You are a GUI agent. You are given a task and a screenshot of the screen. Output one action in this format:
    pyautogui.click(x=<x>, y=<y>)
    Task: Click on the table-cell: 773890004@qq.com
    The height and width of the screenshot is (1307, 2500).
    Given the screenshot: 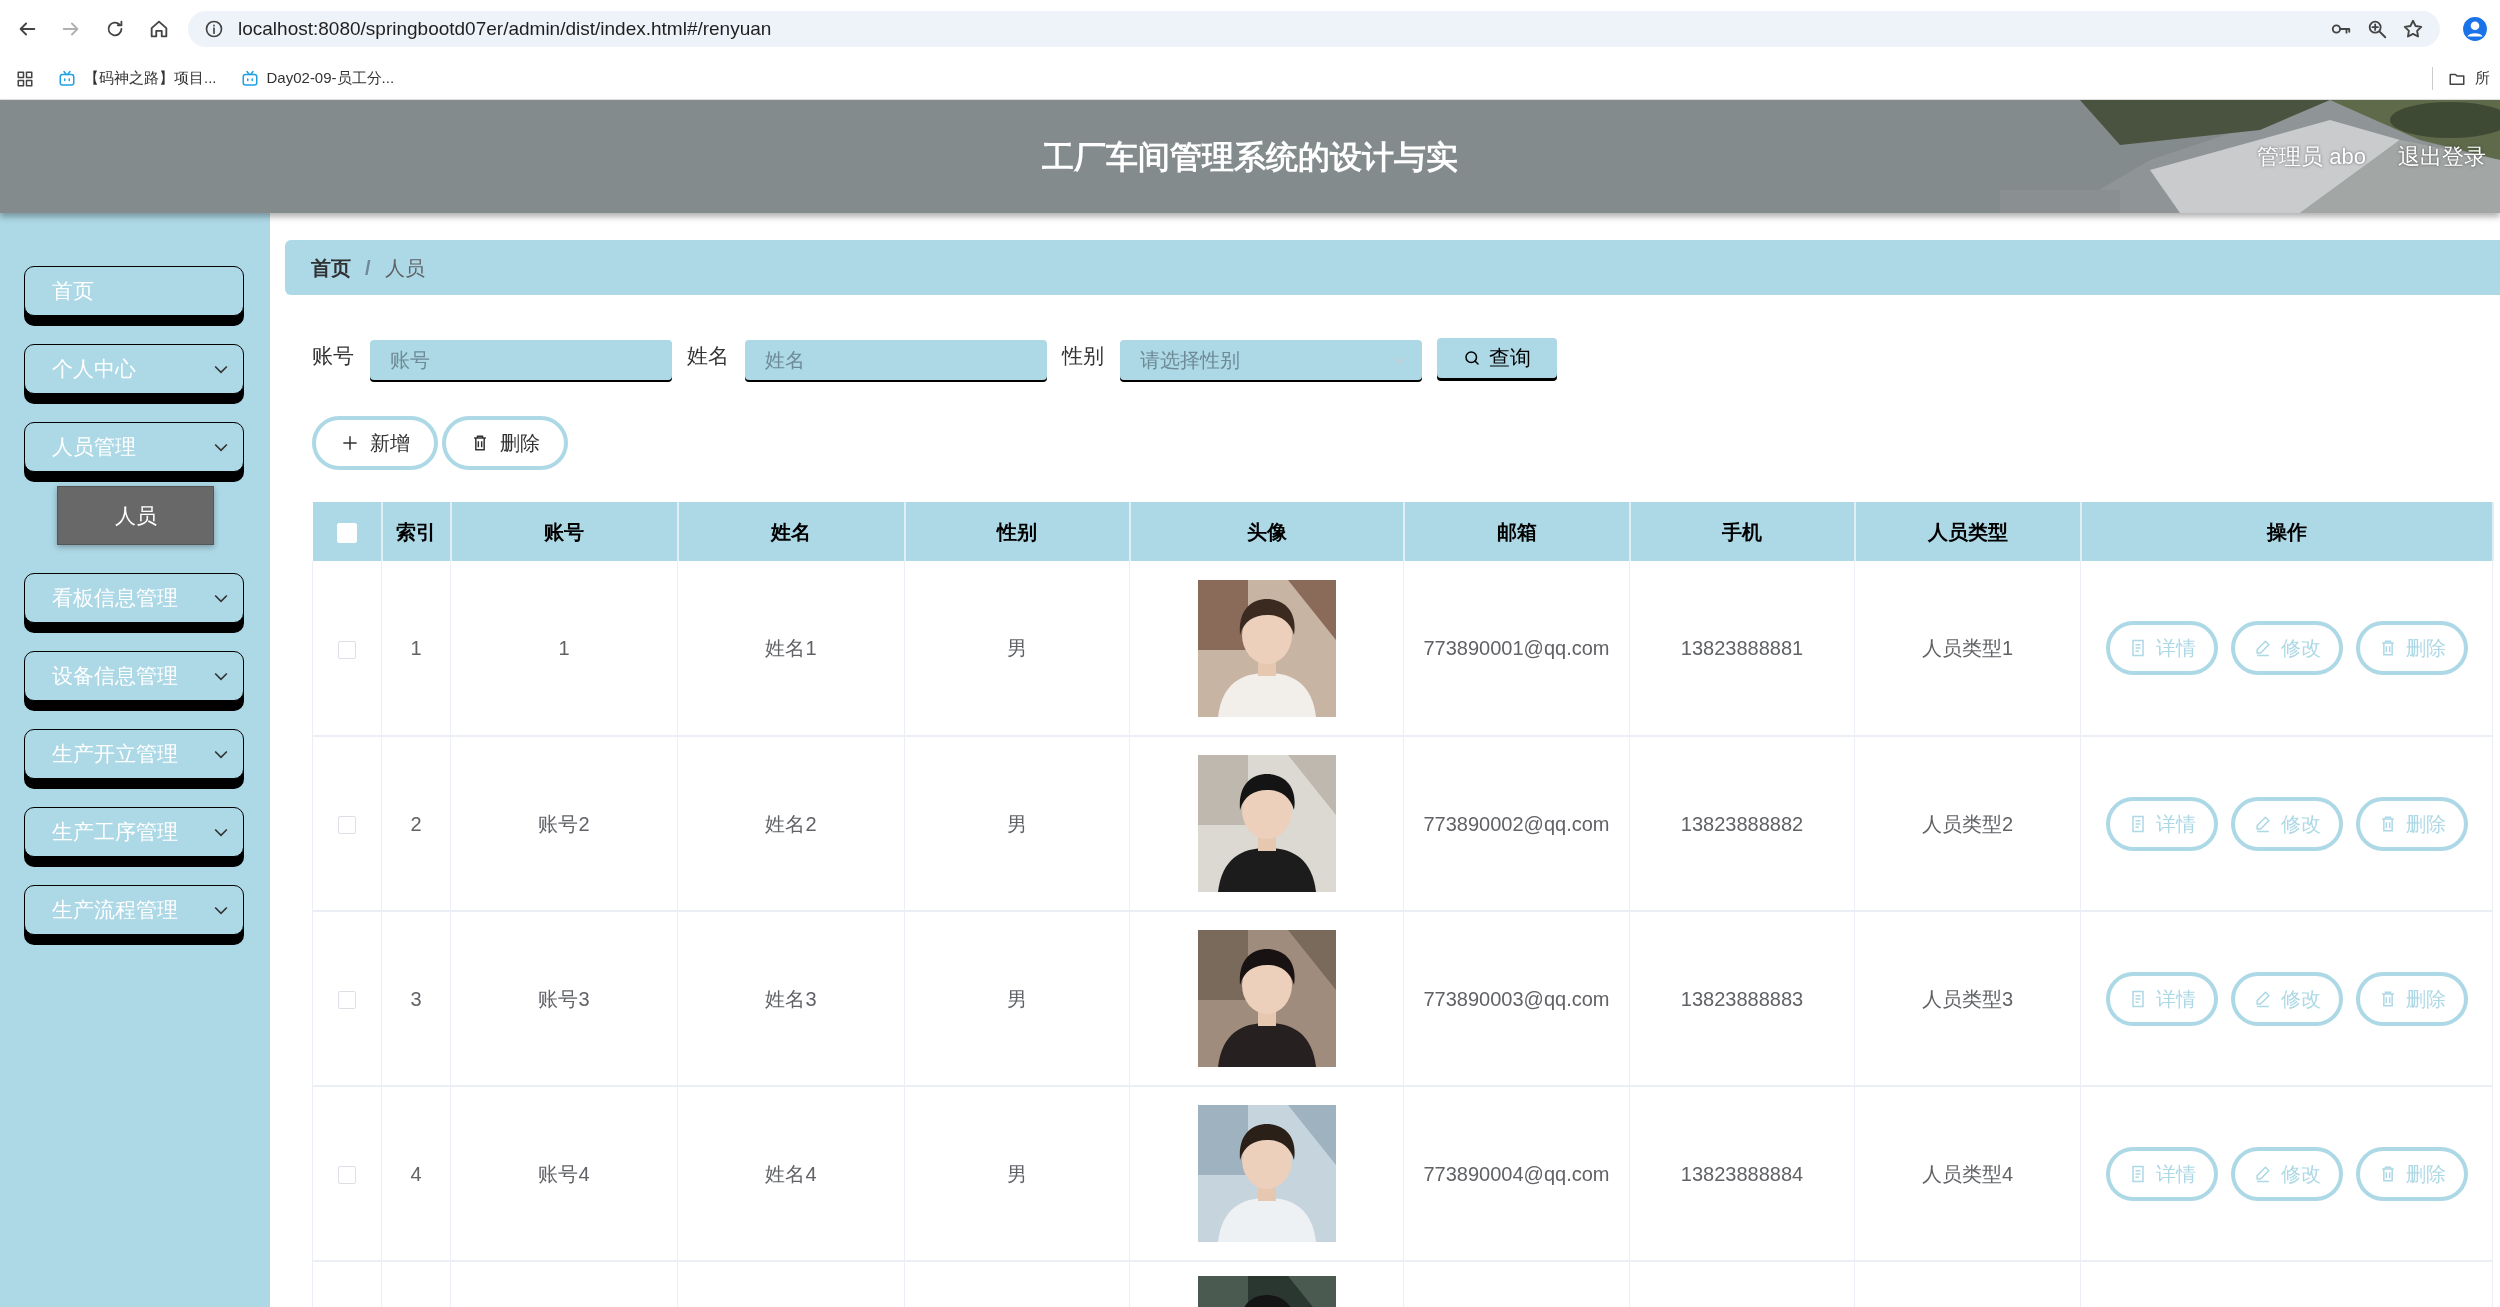 What is the action you would take?
    pyautogui.click(x=1516, y=1173)
    